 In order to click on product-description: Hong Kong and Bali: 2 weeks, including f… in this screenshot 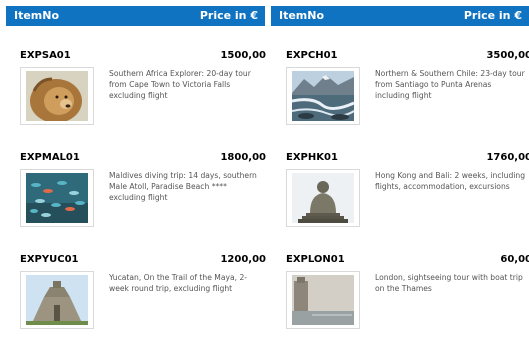, I will do `click(450, 181)`.